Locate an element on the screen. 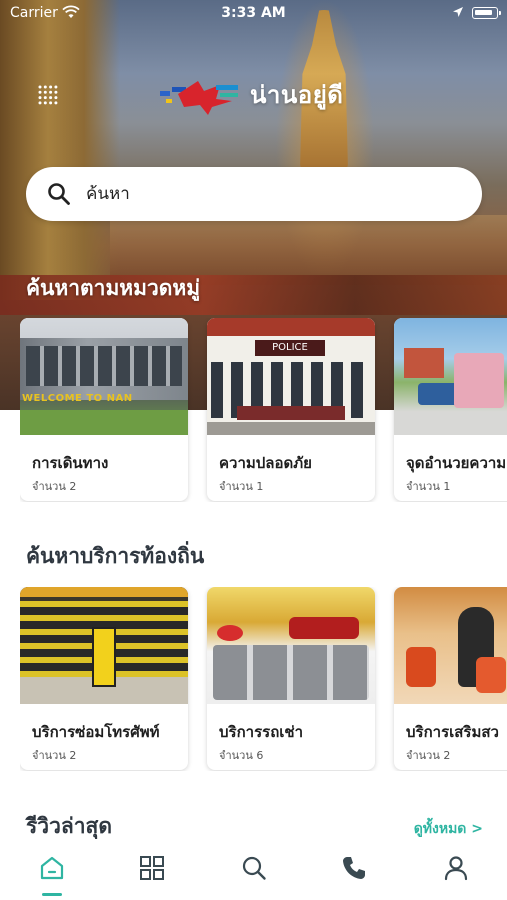 The width and height of the screenshot is (507, 900). category-card-title: จุดอำนวยความ is located at coordinates (456, 463).